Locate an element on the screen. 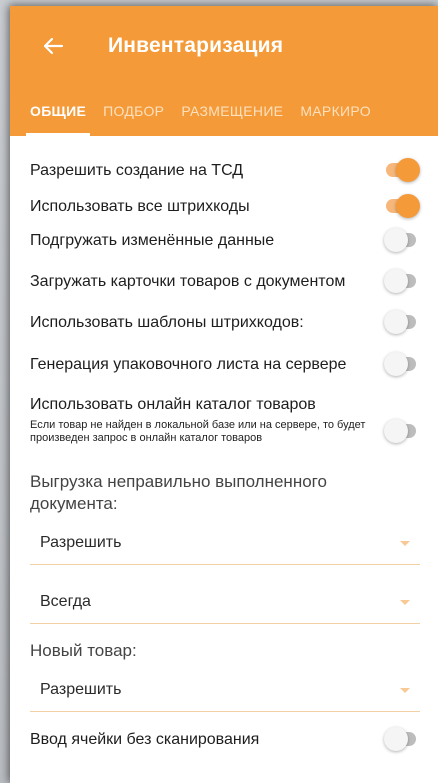  setting-barcode-templates: Использовать шаблоны штрихкодов: is located at coordinates (234, 322).